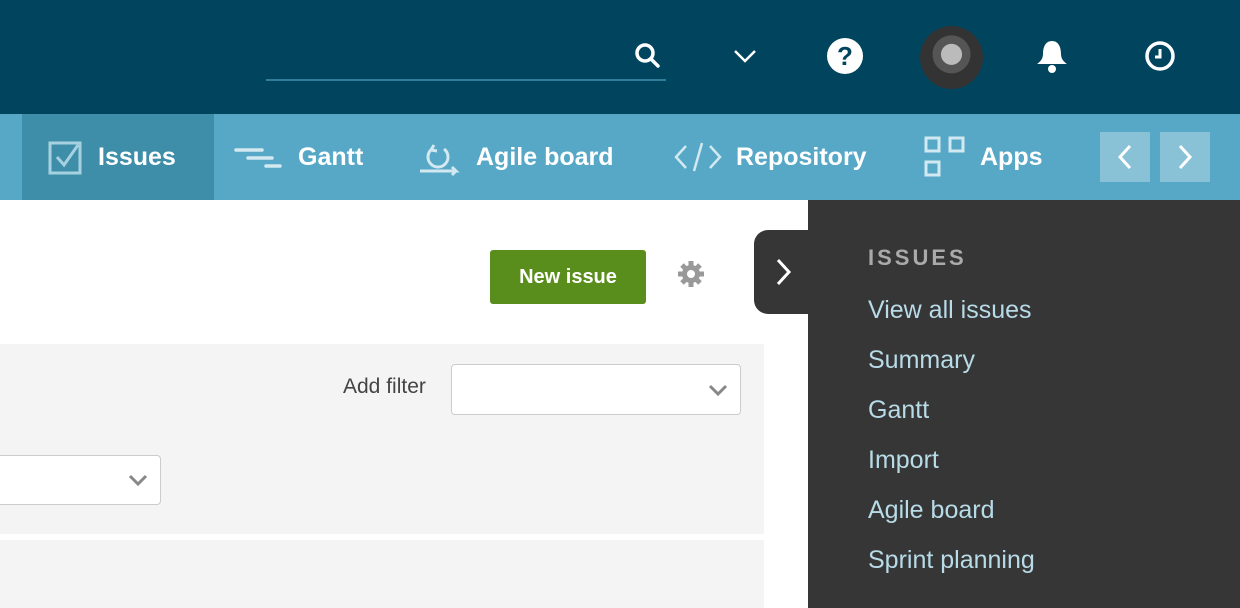  Describe the element at coordinates (285, 157) in the screenshot. I see `tab-gantt: Gantt` at that location.